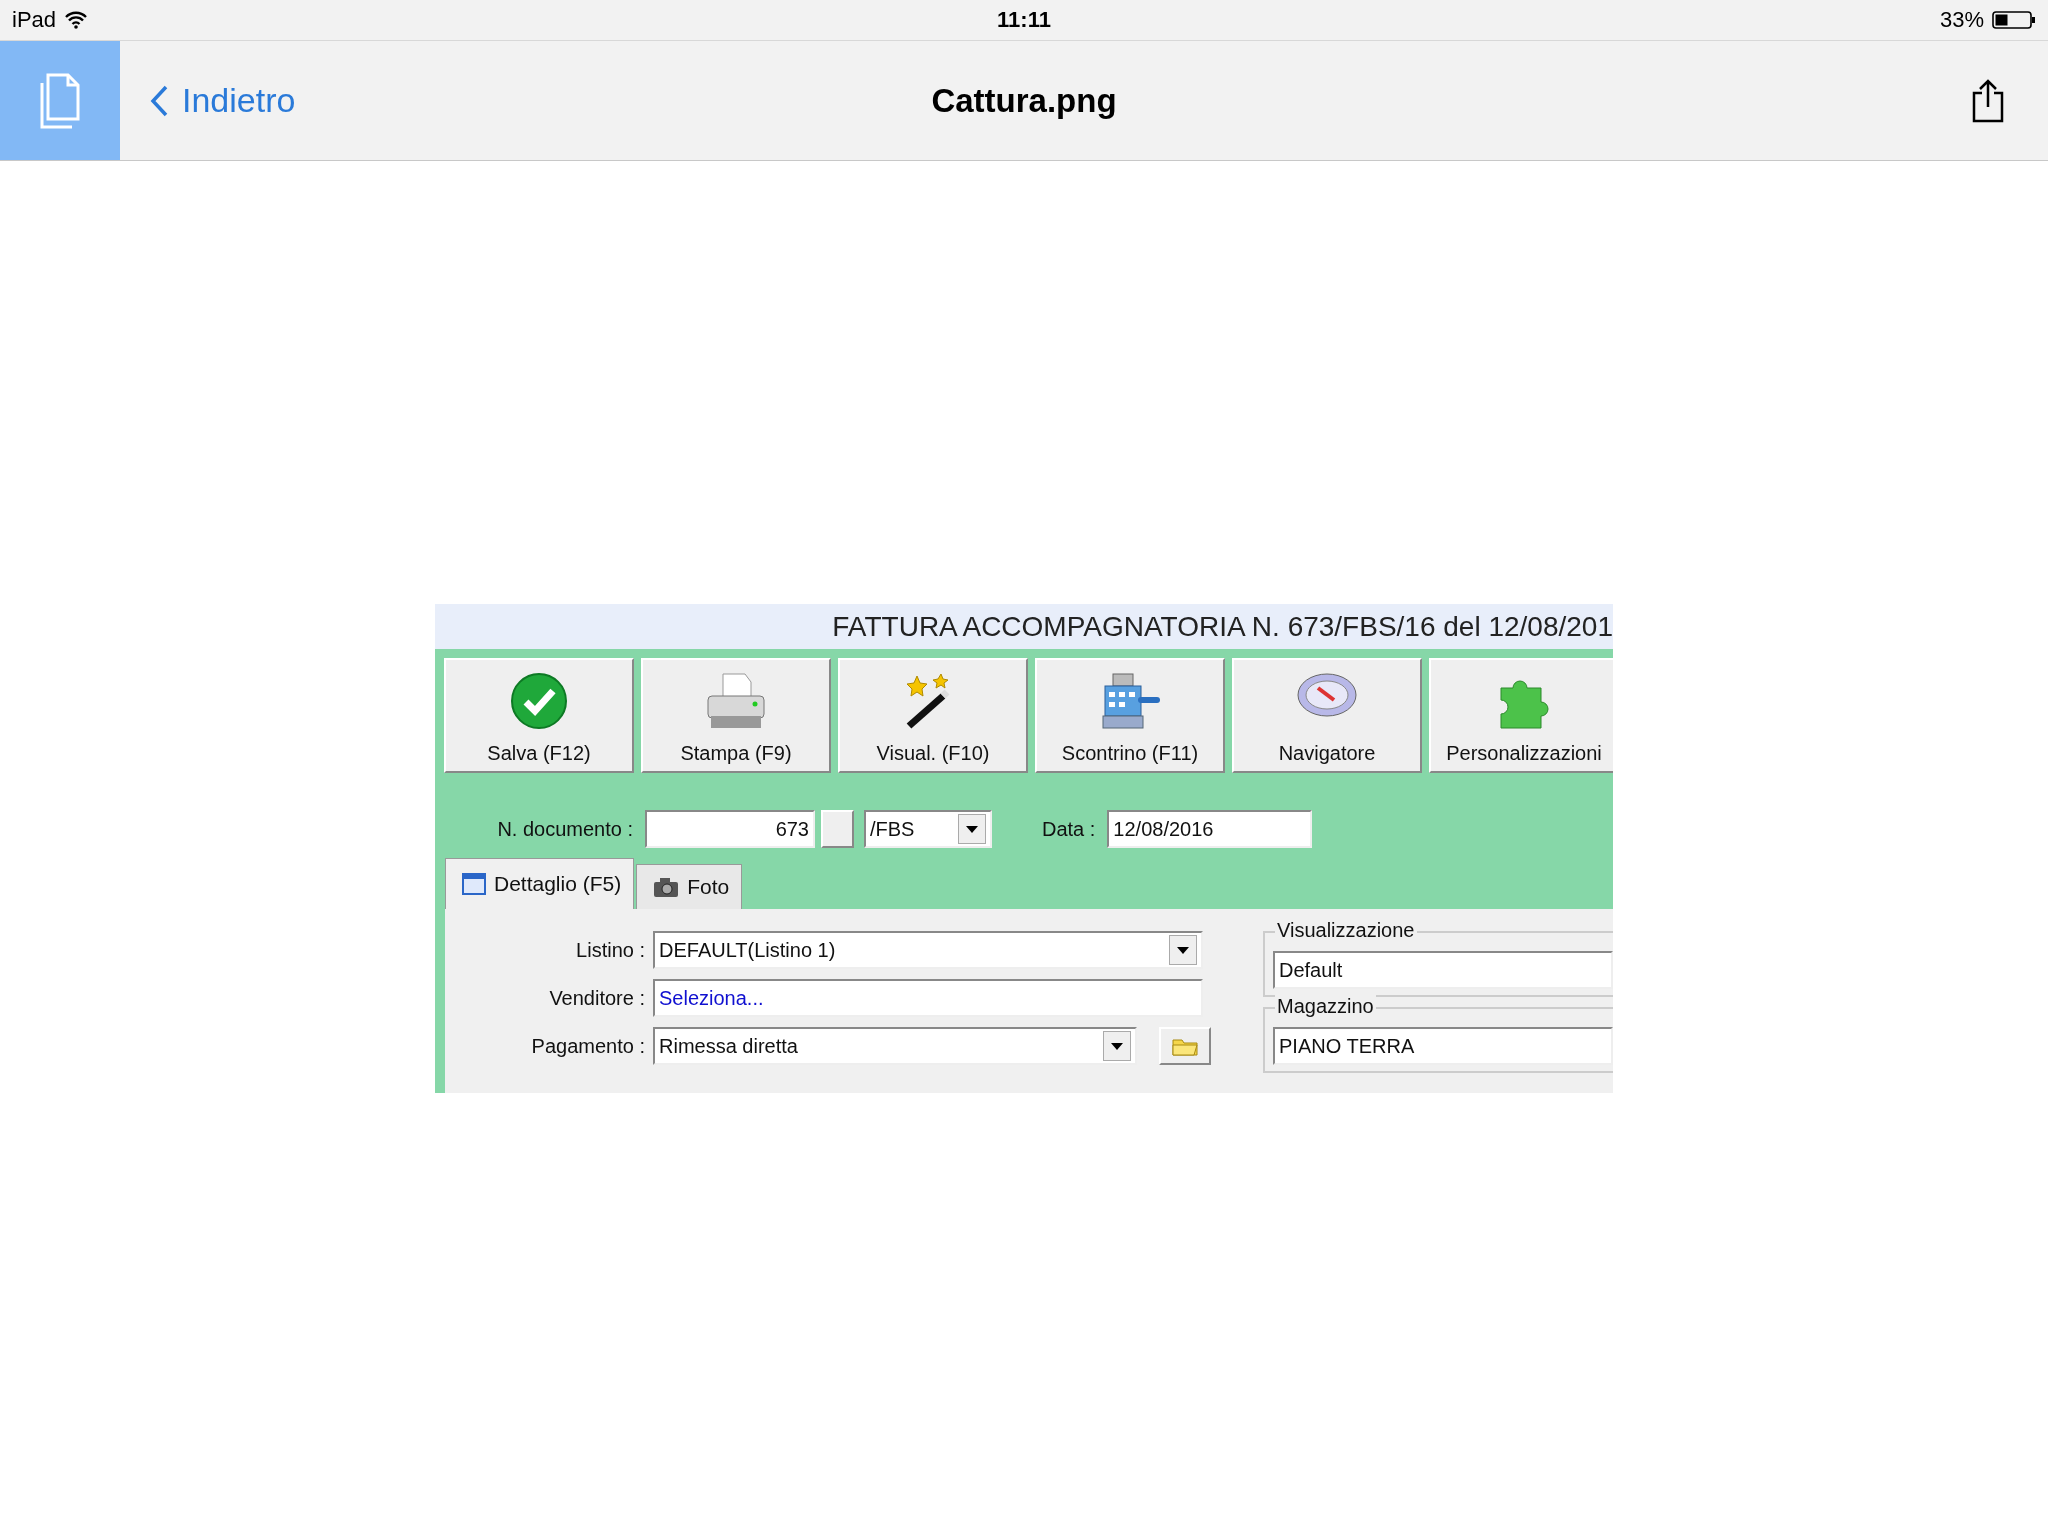 This screenshot has height=1536, width=2048. I want to click on device-name: iPad, so click(34, 20).